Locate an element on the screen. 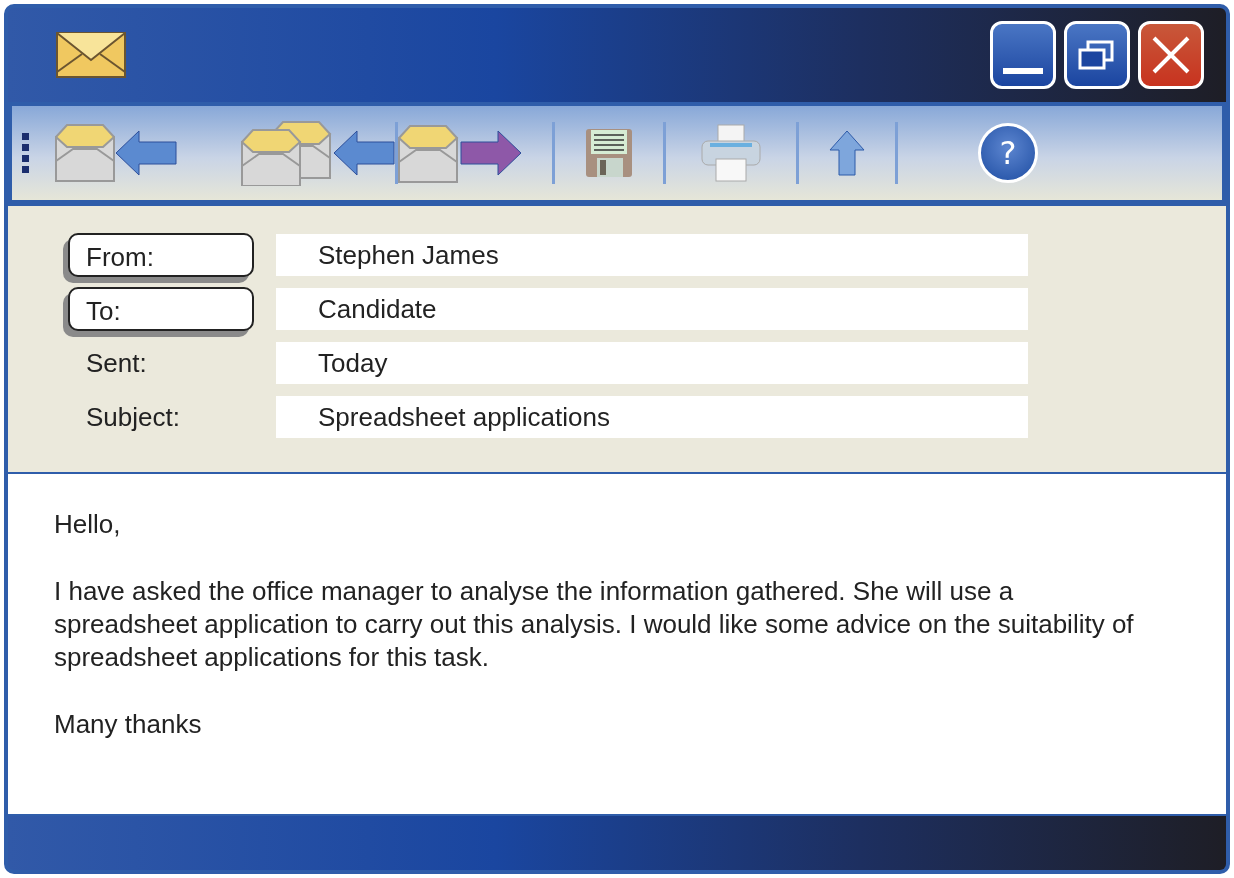 This screenshot has height=878, width=1234. restore-button is located at coordinates (1097, 55).